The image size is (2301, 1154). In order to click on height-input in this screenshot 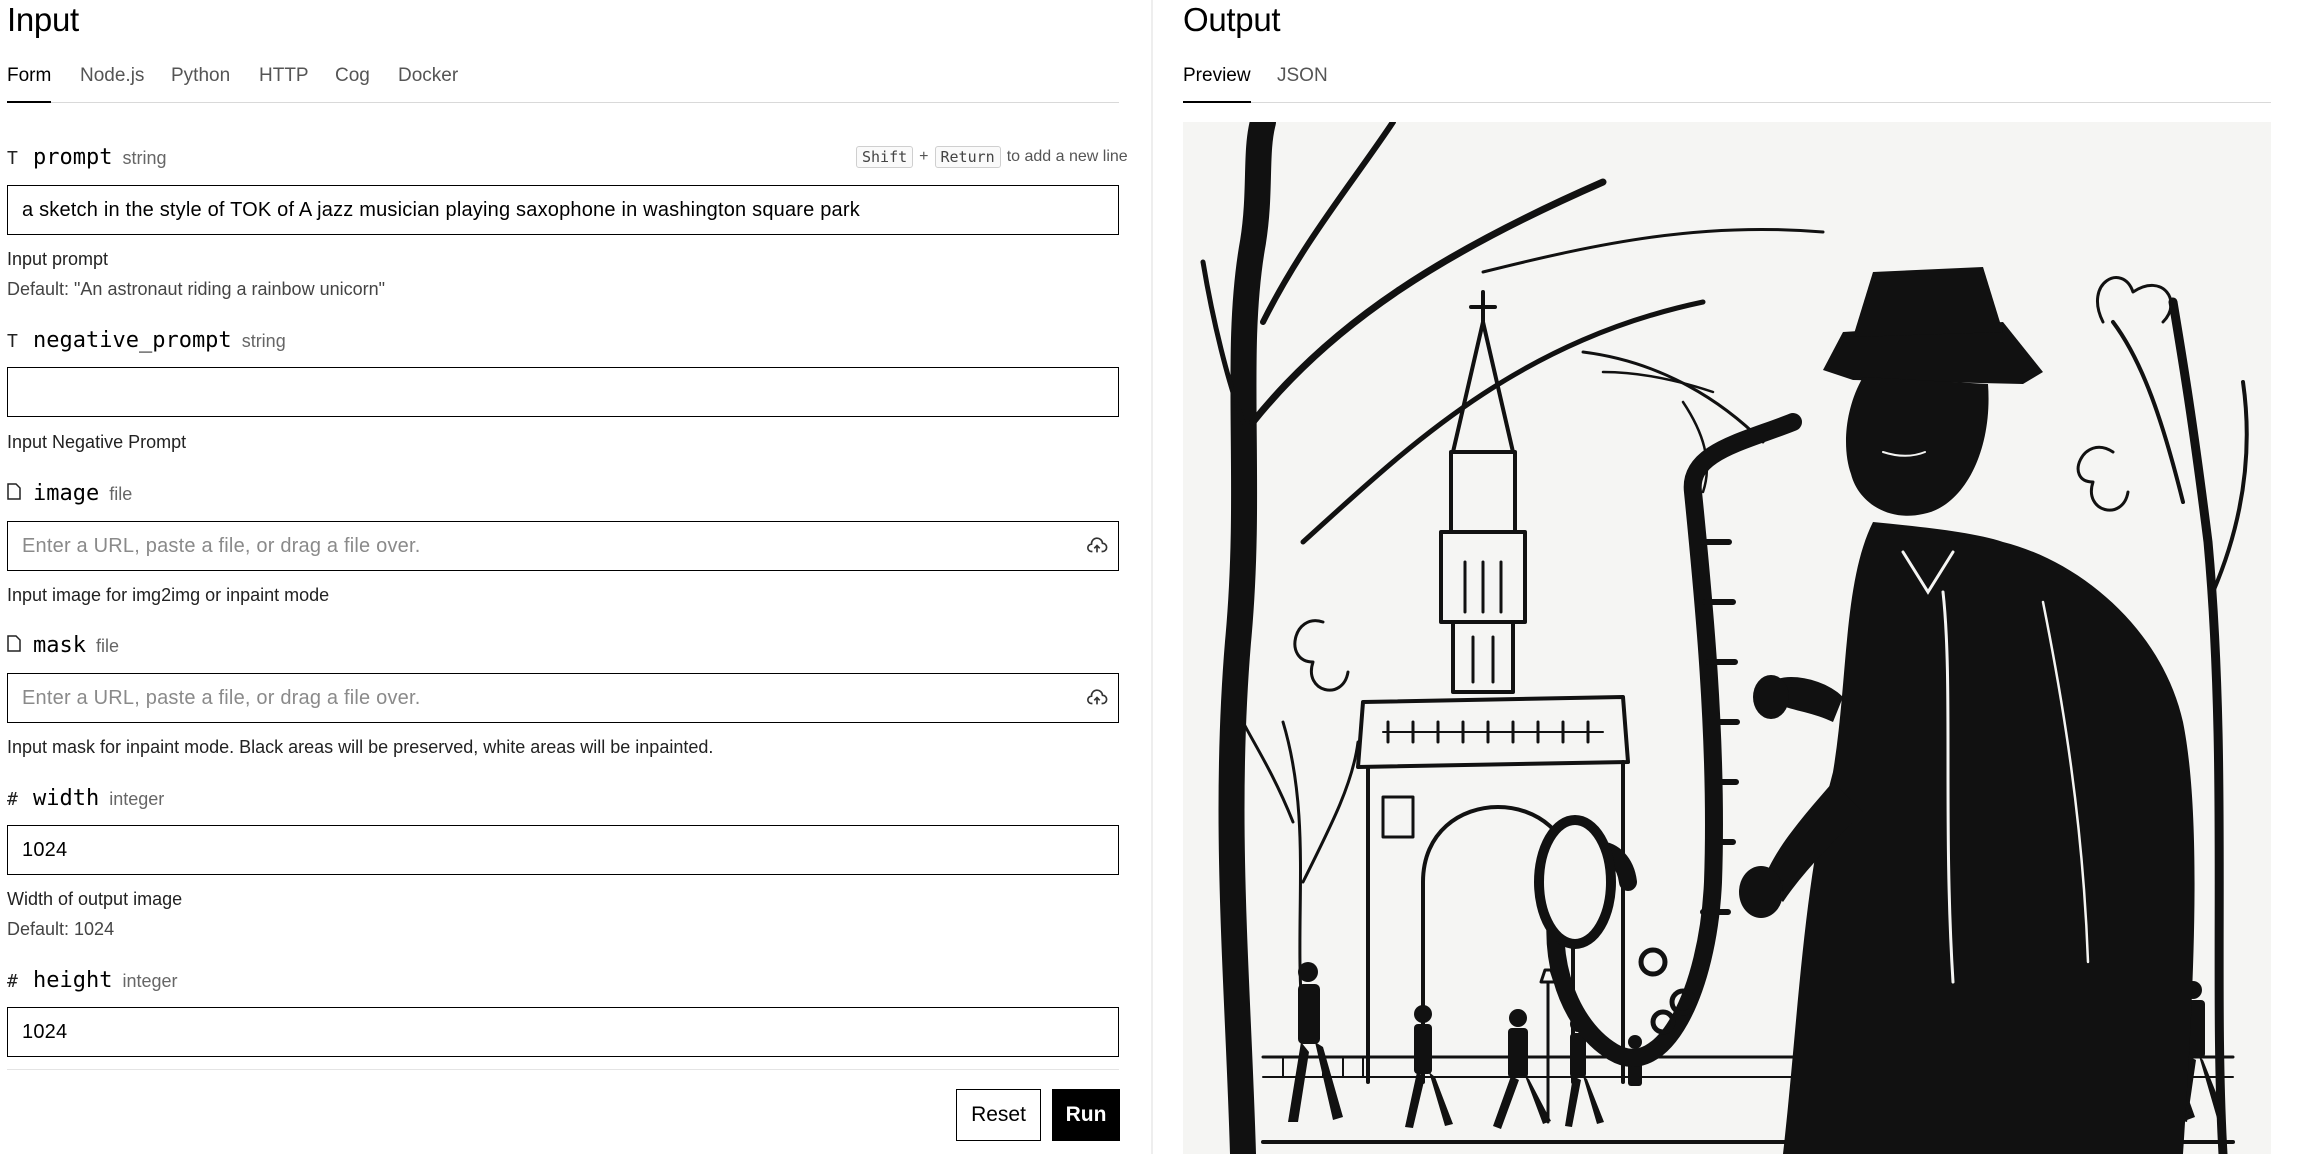, I will do `click(563, 1032)`.